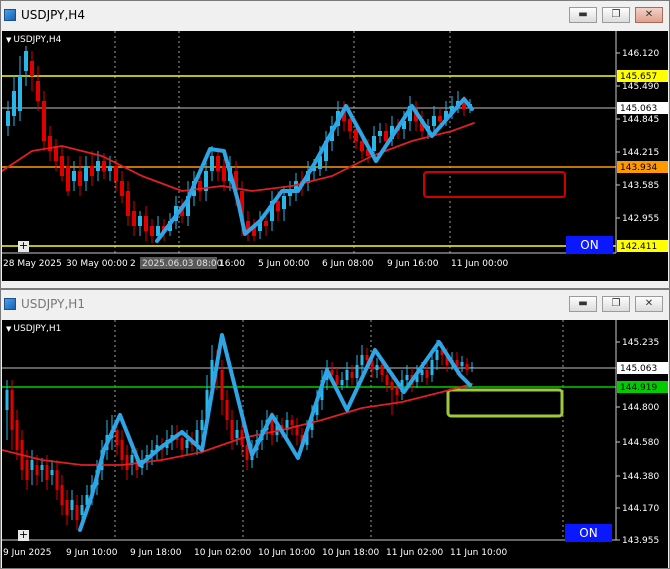  I want to click on time-tick-label: 9 Jun 16:00, so click(413, 264).